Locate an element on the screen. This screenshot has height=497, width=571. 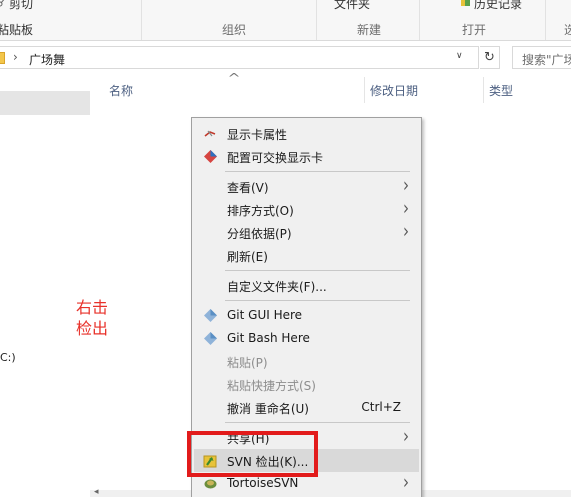
organize-group-label: 组织 is located at coordinates (234, 30).